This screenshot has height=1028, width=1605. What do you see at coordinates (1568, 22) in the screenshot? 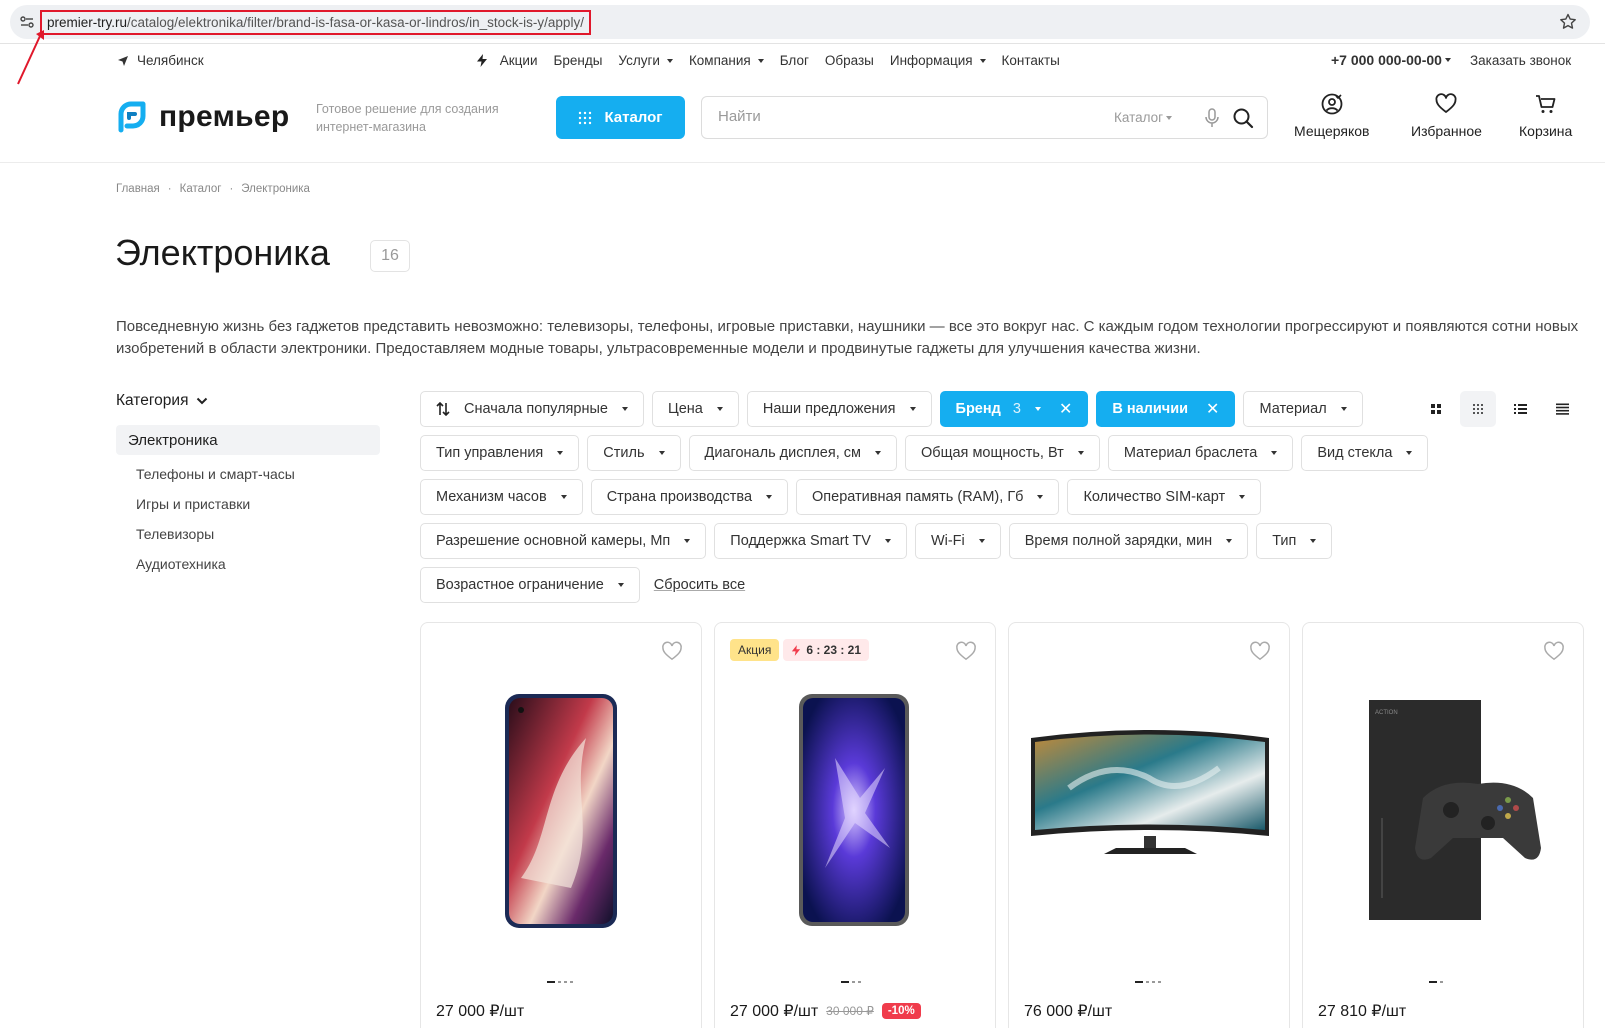
I see `bookmark-star-icon` at bounding box center [1568, 22].